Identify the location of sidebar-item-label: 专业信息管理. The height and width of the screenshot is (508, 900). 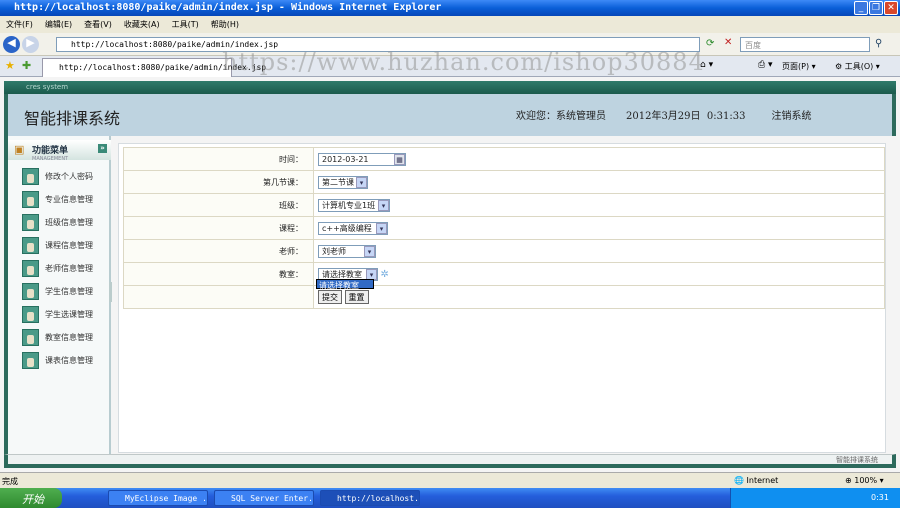
(69, 199).